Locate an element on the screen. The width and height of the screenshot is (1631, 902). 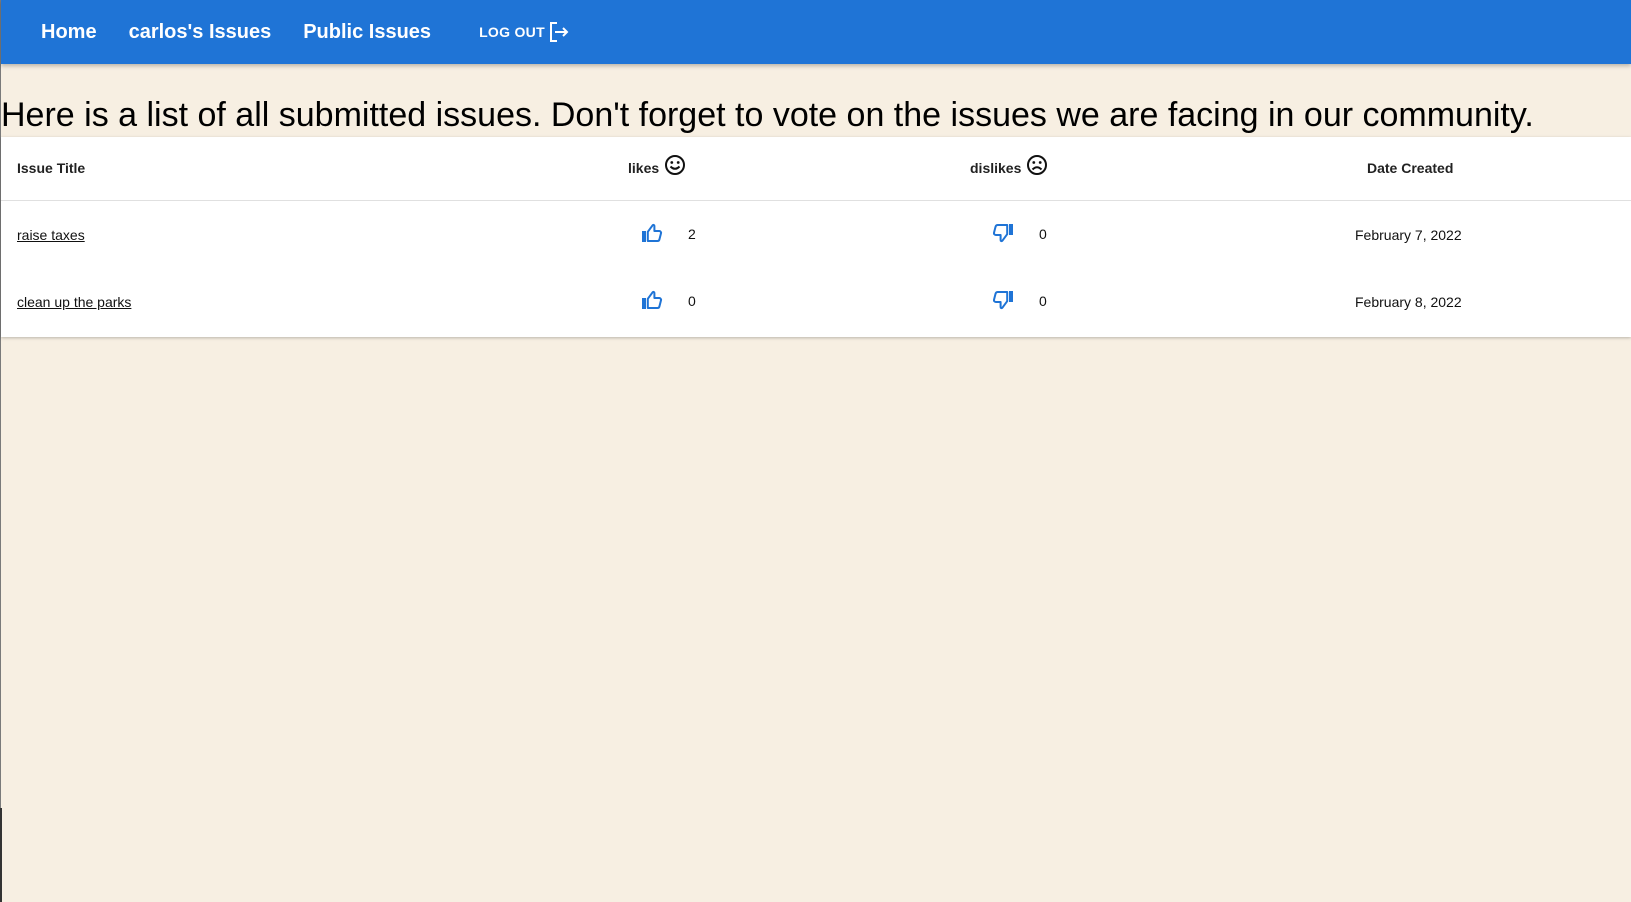
window-edge-shadow is located at coordinates (1, 855).